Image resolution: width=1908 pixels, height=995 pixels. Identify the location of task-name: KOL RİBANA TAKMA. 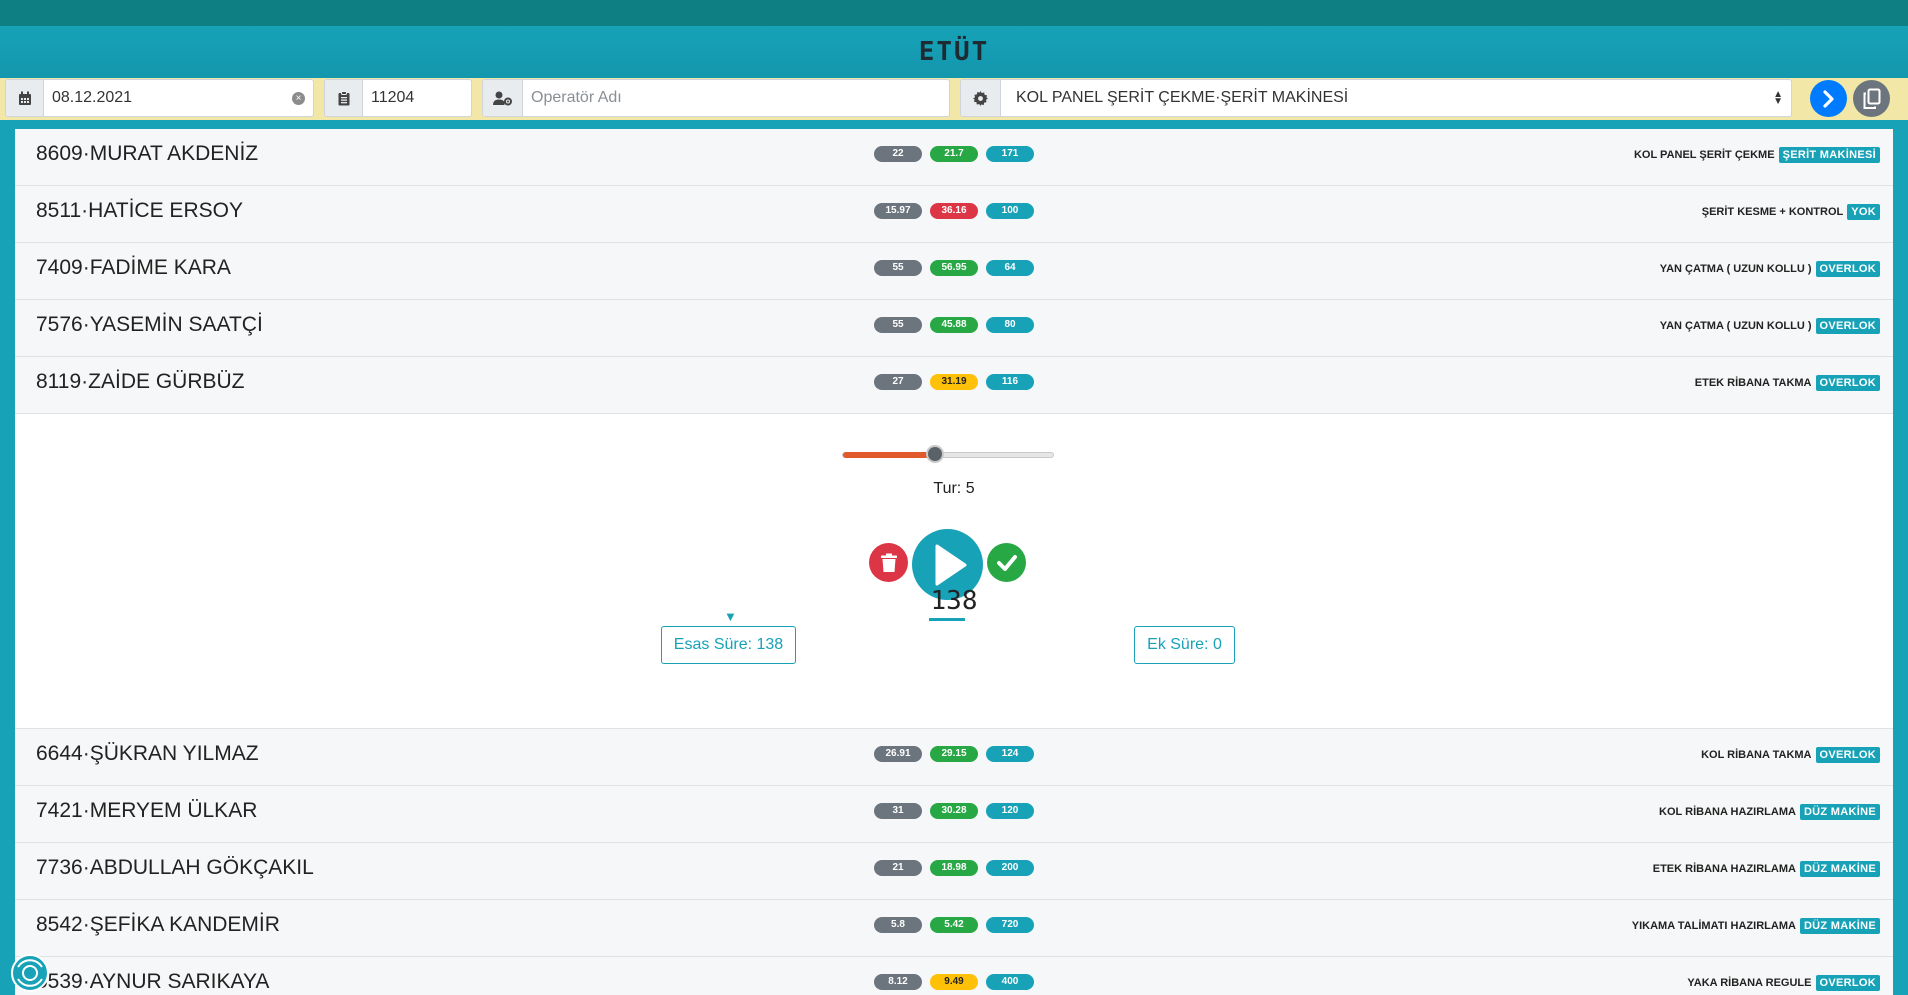
(1756, 755).